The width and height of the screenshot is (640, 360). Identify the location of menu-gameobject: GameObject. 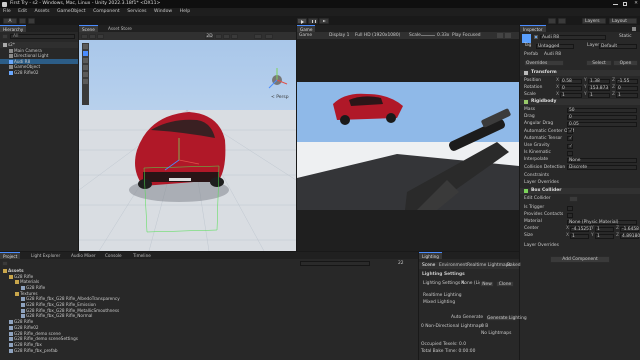
(71, 11).